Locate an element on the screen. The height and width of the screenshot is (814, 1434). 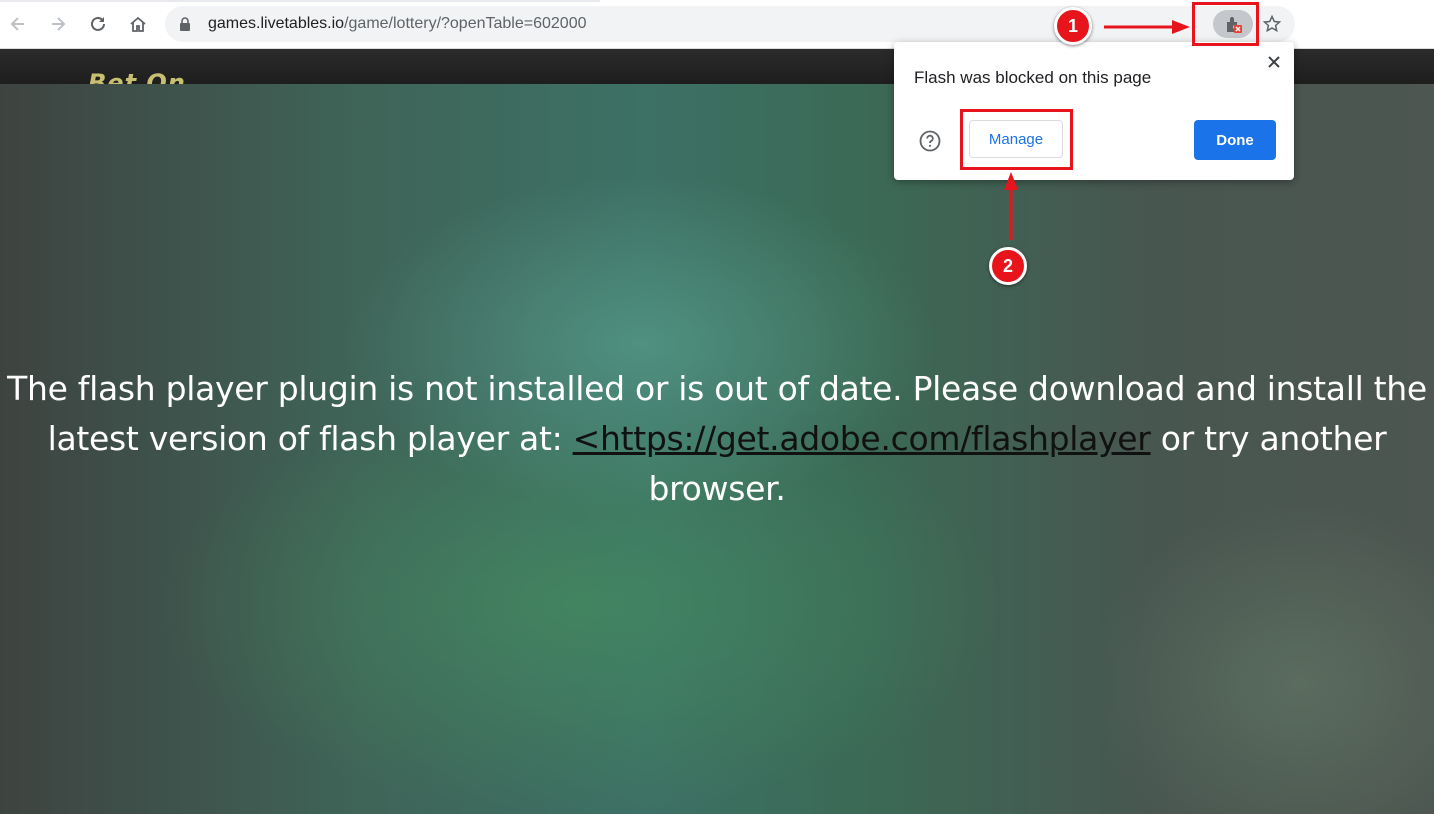
url-host: games.livetables.io is located at coordinates (276, 23).